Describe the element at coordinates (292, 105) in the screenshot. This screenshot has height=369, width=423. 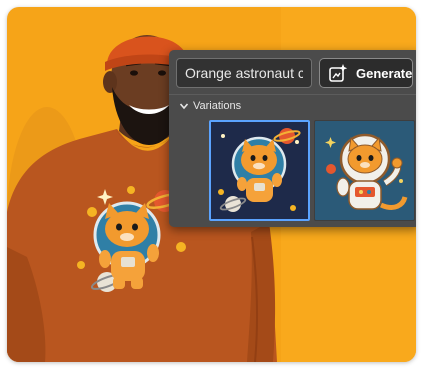
I see `variations-toggle: Variations` at that location.